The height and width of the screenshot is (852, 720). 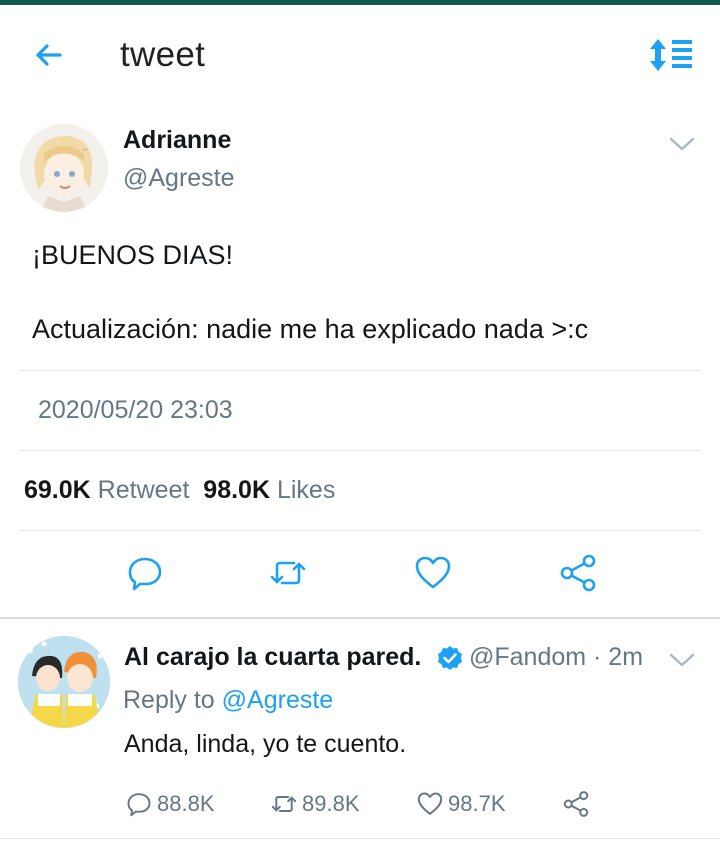 I want to click on tweet-text-line-1: ¡BUENOS DIAS!, so click(x=133, y=255).